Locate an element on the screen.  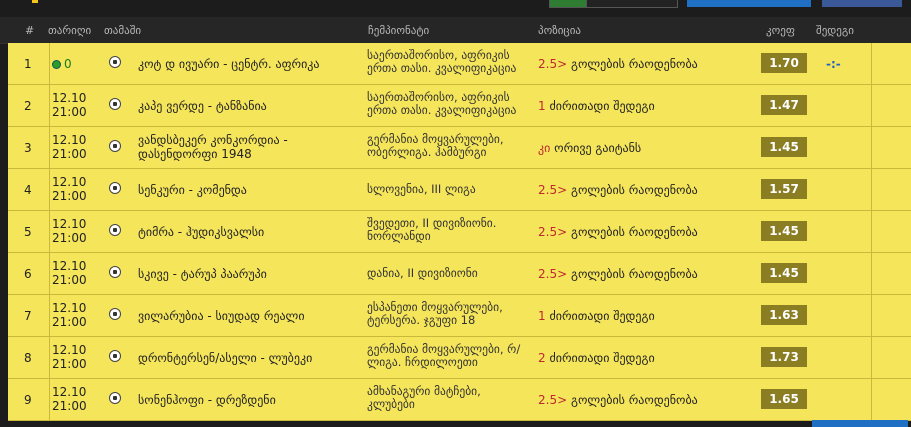
row-number: 9 is located at coordinates (28, 400).